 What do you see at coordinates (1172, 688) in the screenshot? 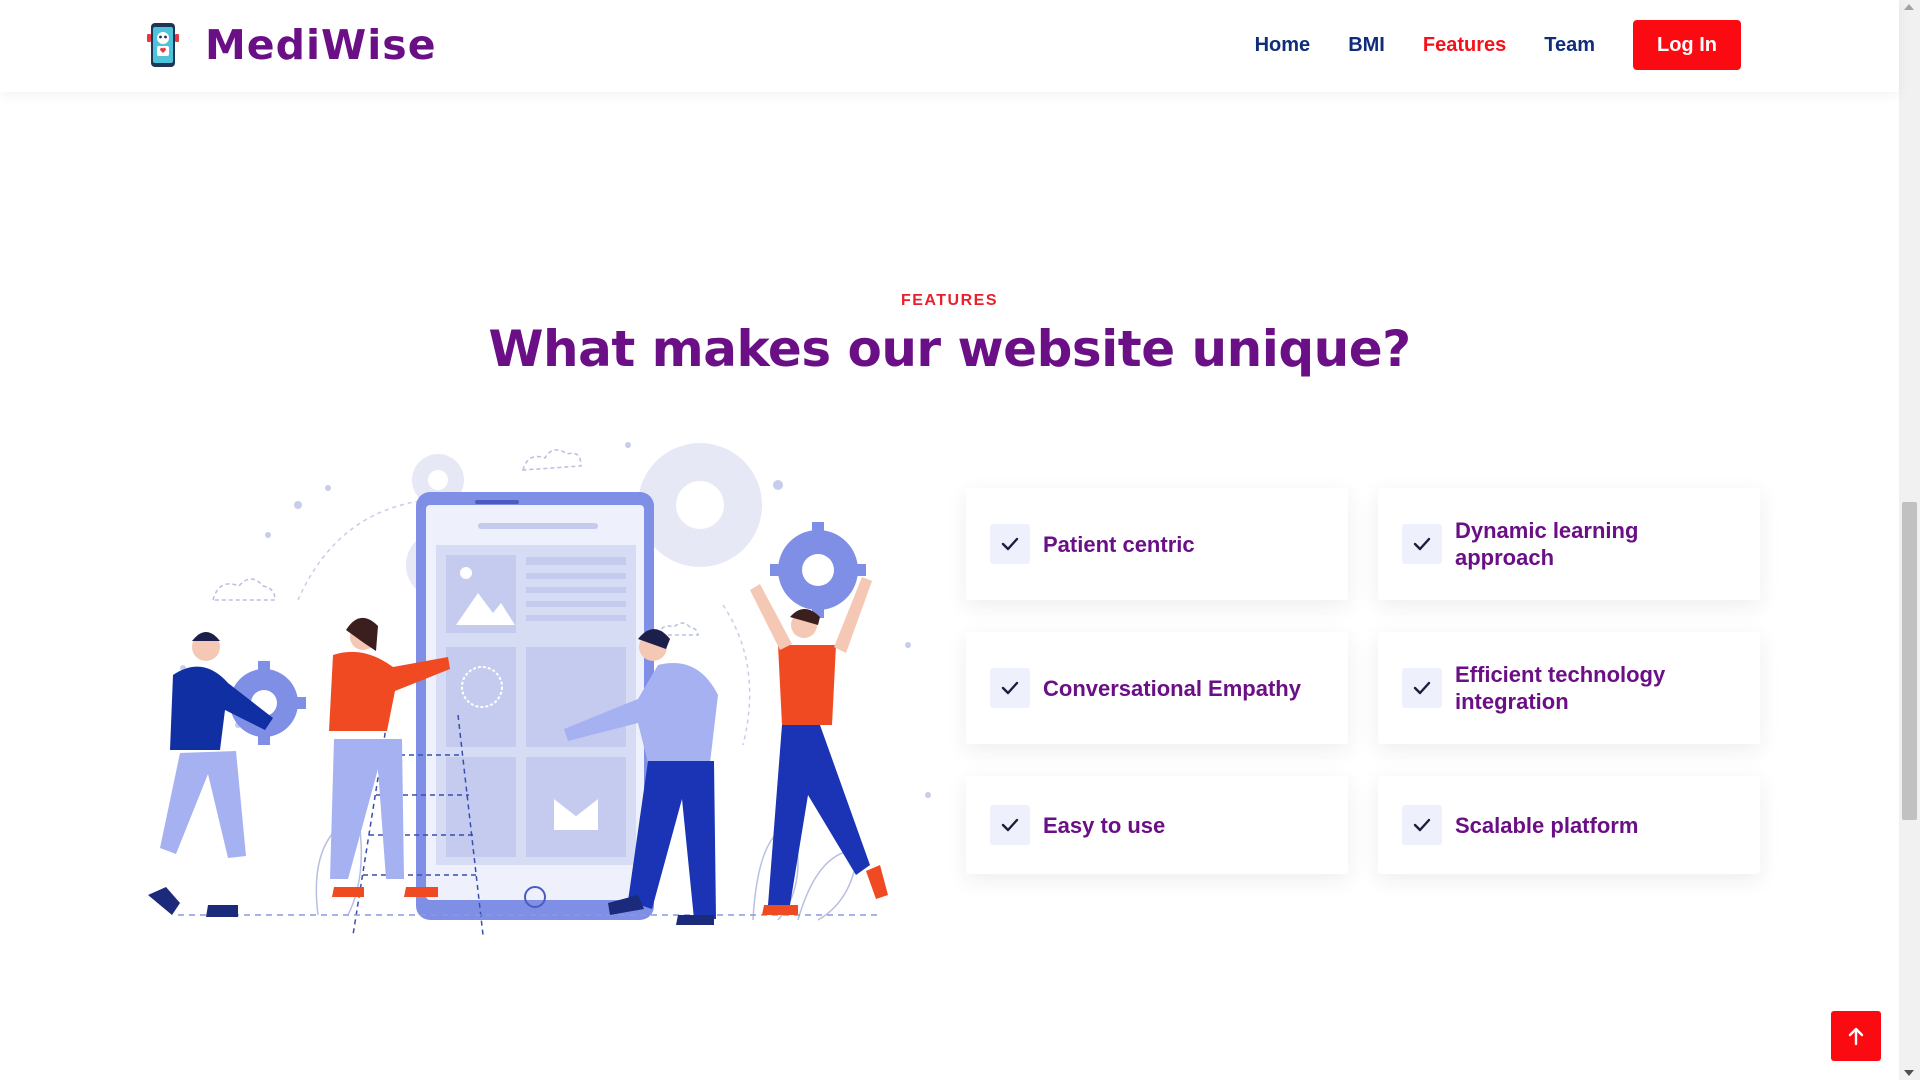
I see `feature-label: Conversational Empathy` at bounding box center [1172, 688].